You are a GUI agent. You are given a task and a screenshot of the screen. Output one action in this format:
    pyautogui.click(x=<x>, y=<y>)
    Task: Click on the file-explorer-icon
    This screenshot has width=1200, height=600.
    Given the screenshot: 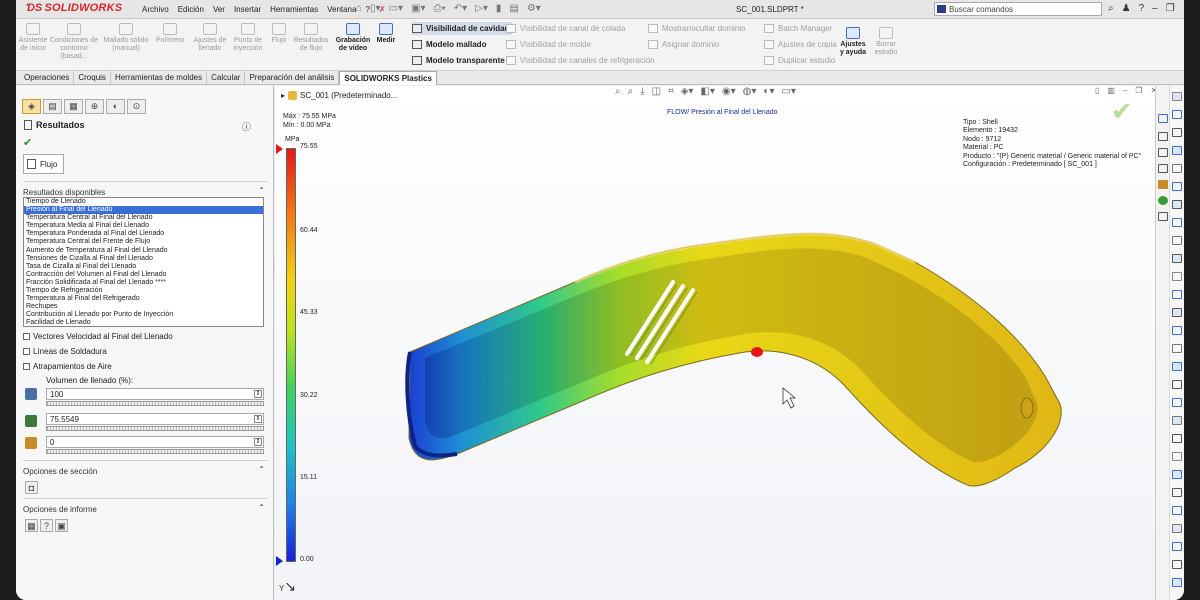 What is the action you would take?
    pyautogui.click(x=1163, y=168)
    